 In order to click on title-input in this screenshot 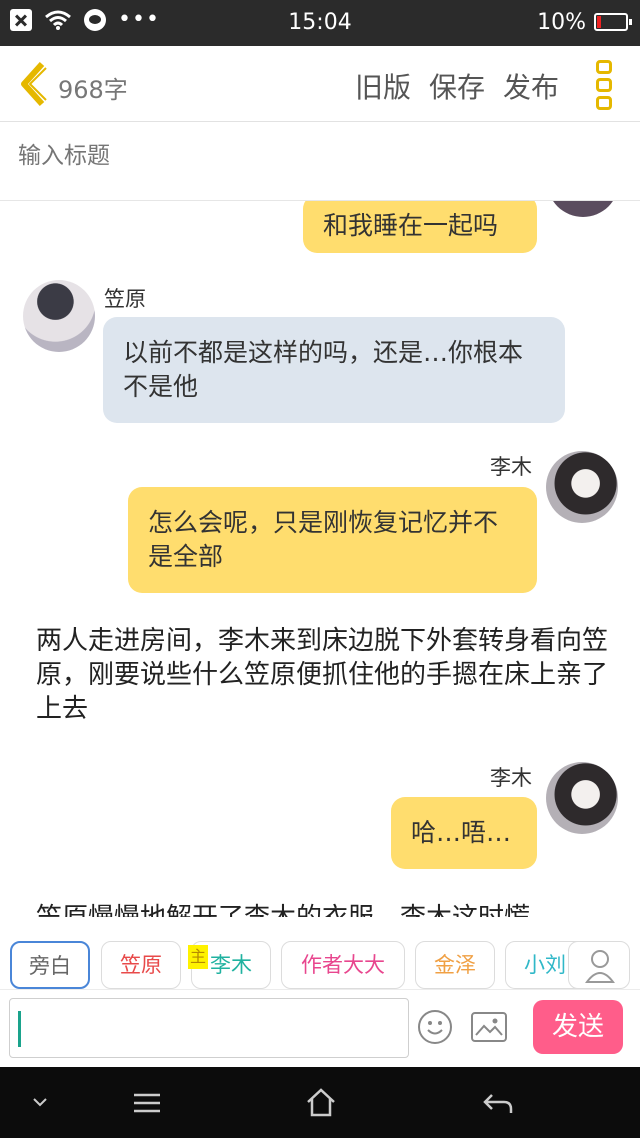, I will do `click(298, 156)`.